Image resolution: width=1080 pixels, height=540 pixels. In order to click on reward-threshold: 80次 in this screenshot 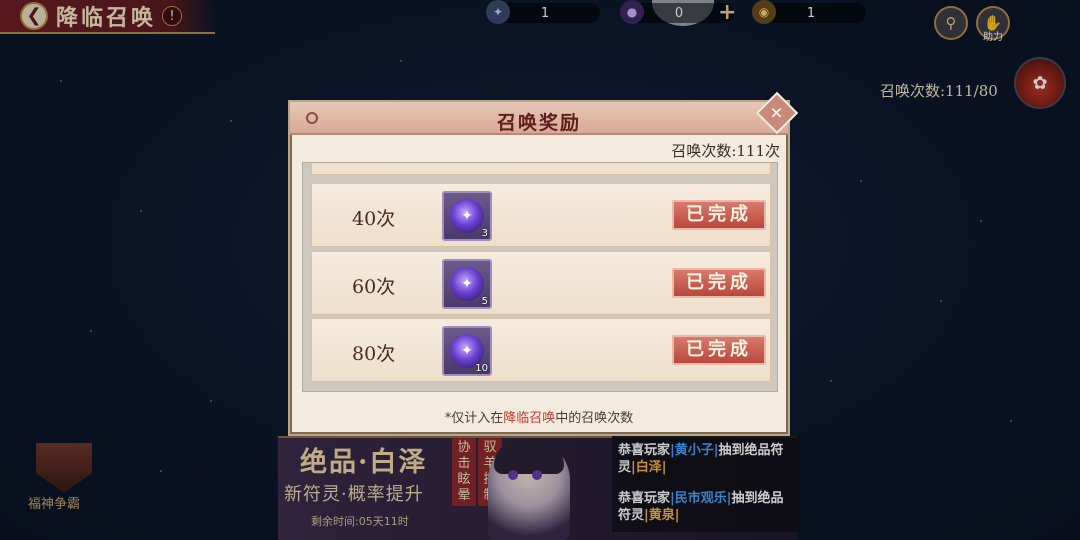, I will do `click(374, 354)`.